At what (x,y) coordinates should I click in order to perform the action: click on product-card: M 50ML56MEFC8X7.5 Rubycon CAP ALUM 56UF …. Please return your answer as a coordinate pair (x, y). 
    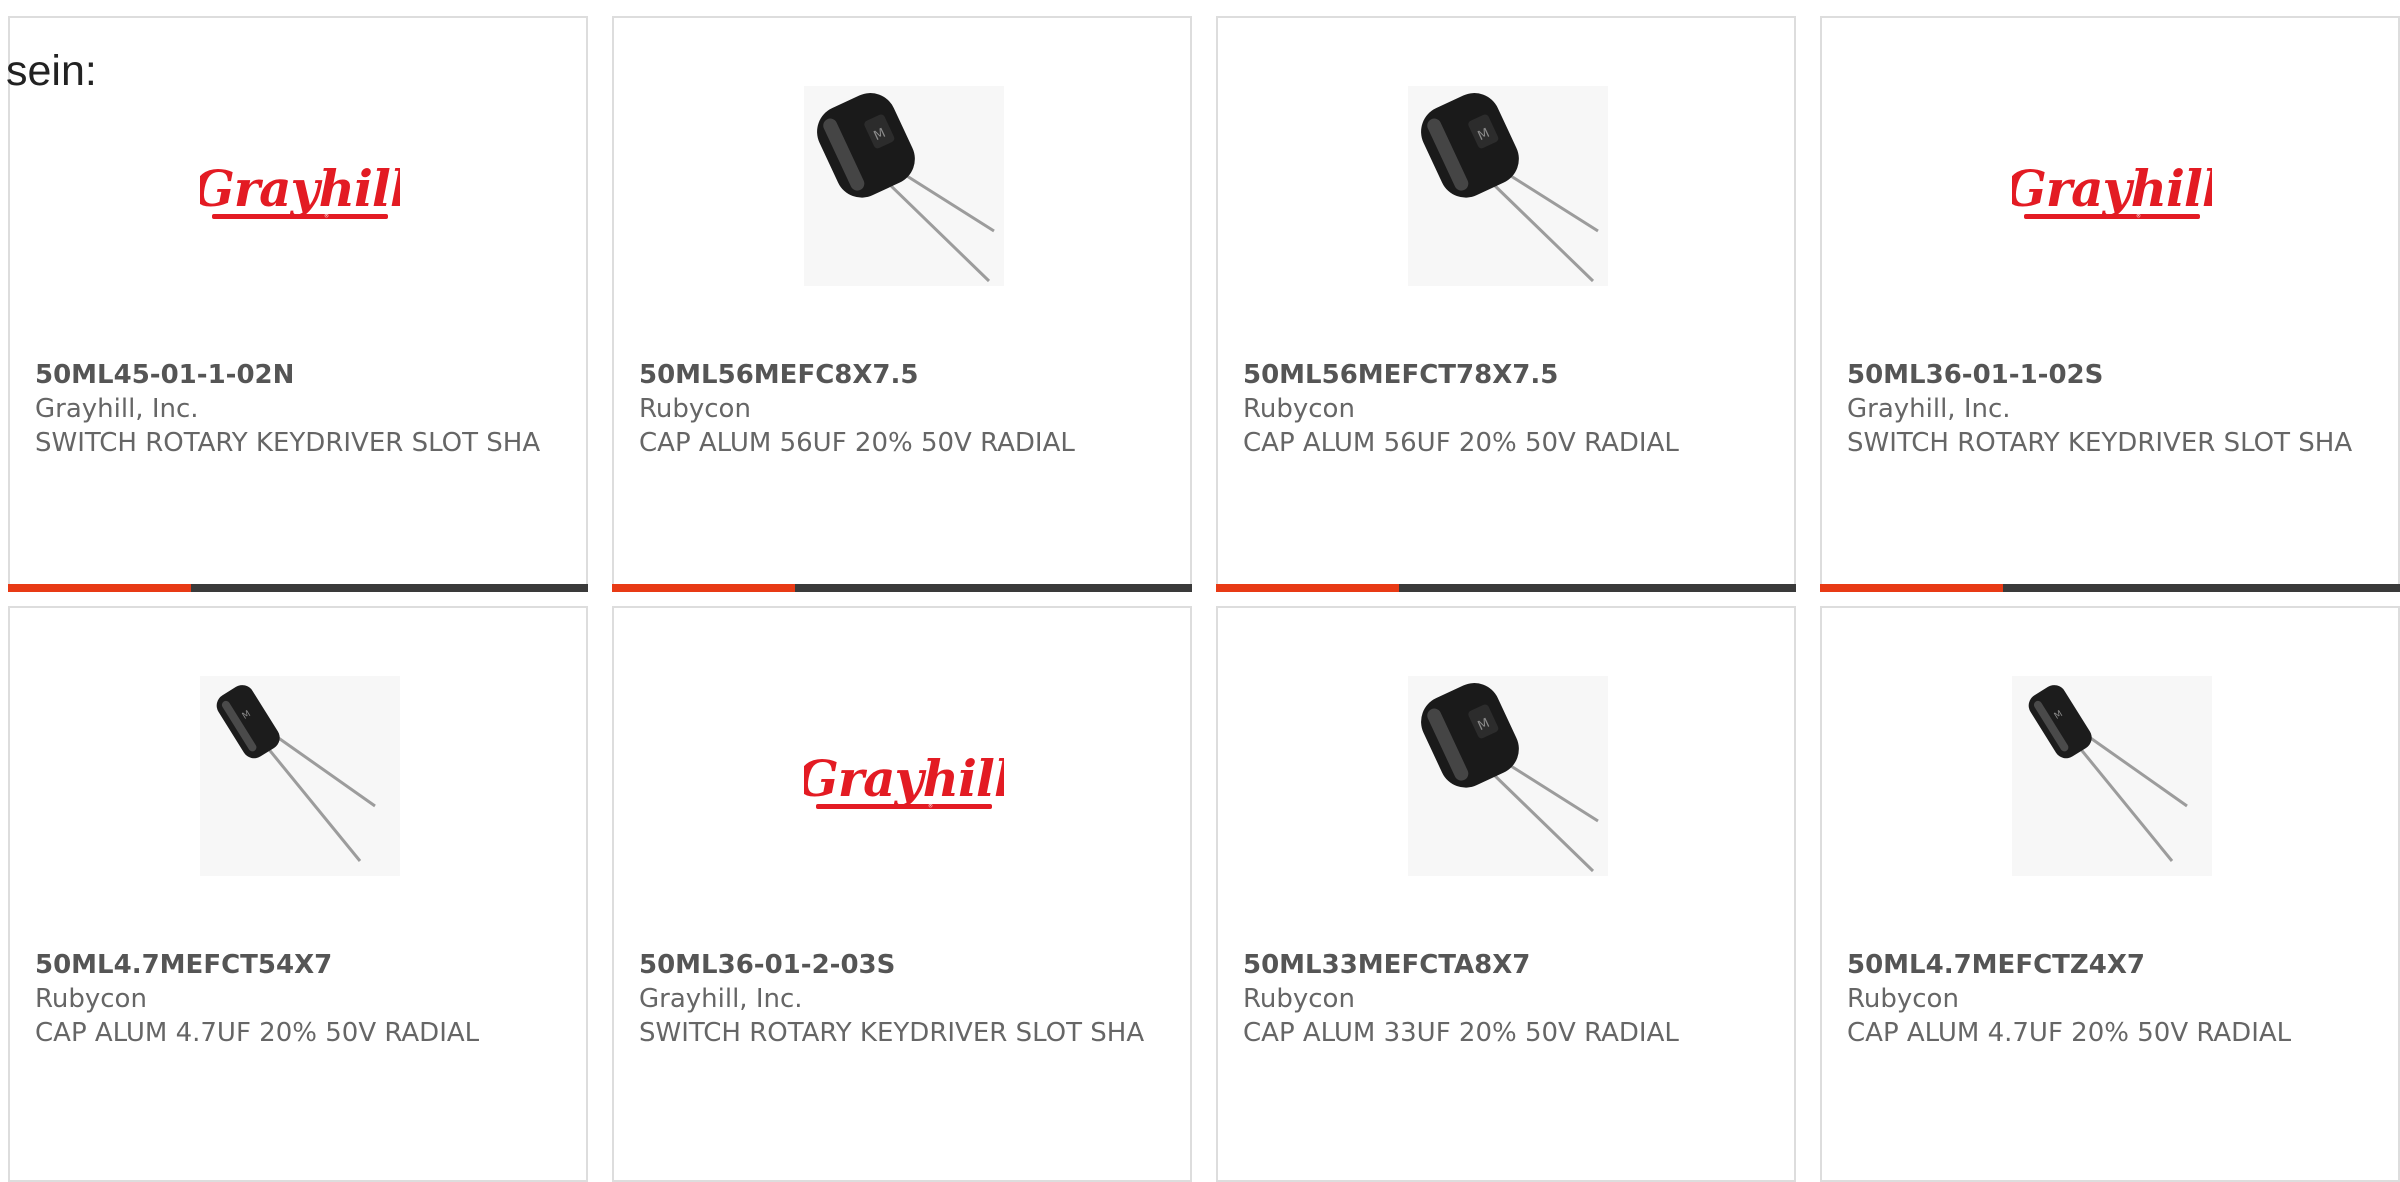
    Looking at the image, I should click on (902, 304).